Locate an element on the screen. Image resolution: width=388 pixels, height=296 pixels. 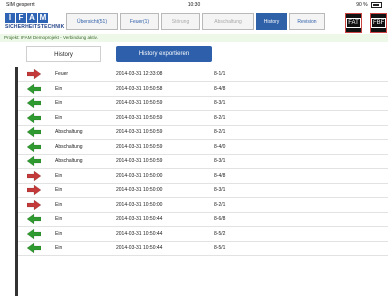
timestamp: 2014-03-31 12:33:08 is located at coordinates (139, 74).